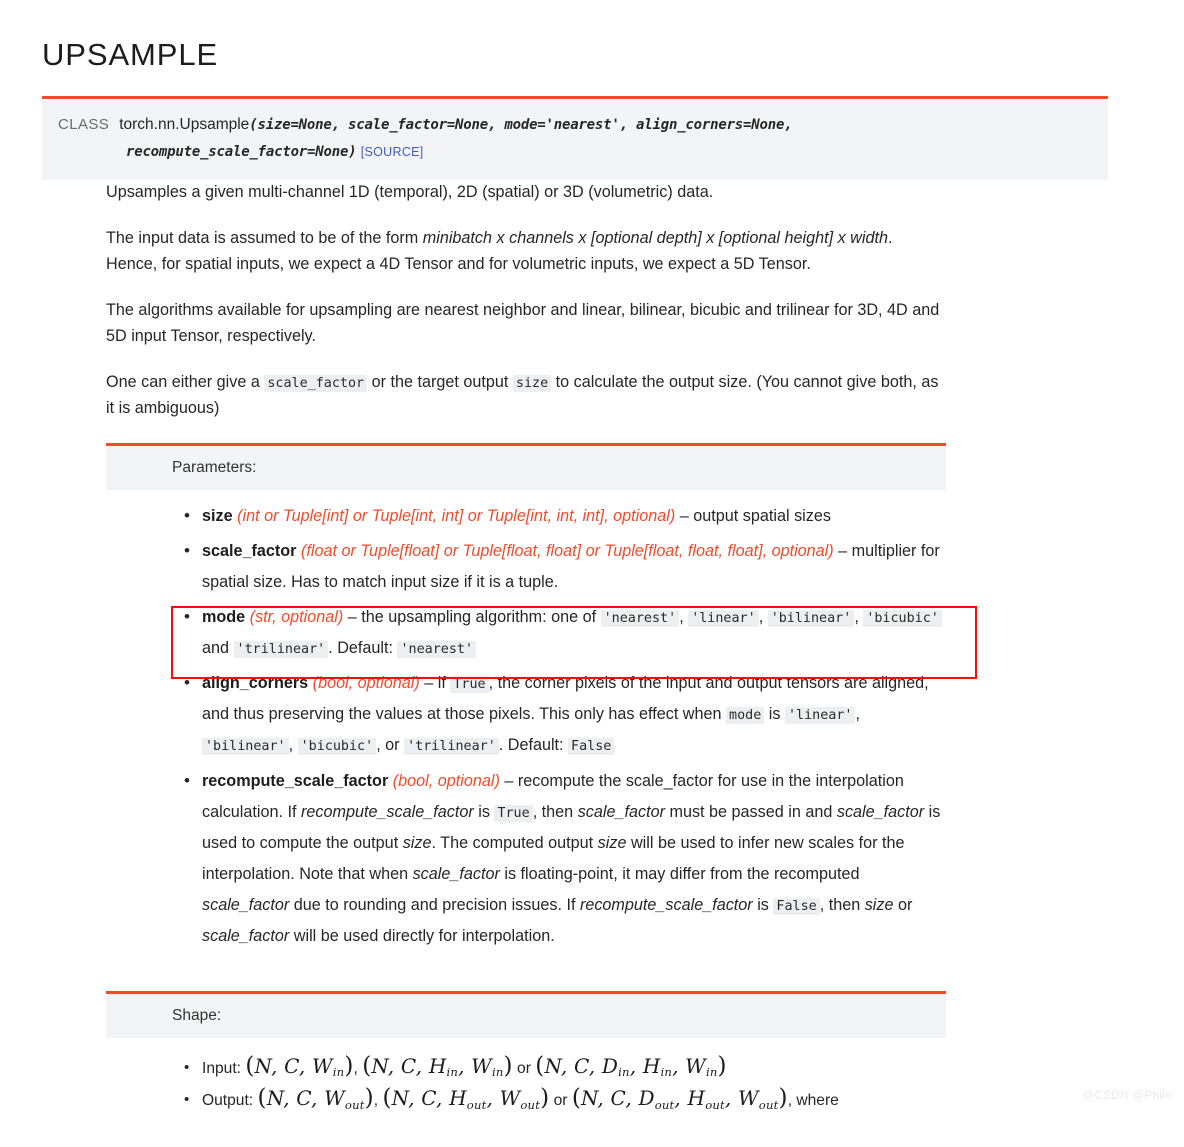 Image resolution: width=1184 pixels, height=1147 pixels. Describe the element at coordinates (880, 811) in the screenshot. I see `em-scale-factor-2: scale_factor` at that location.